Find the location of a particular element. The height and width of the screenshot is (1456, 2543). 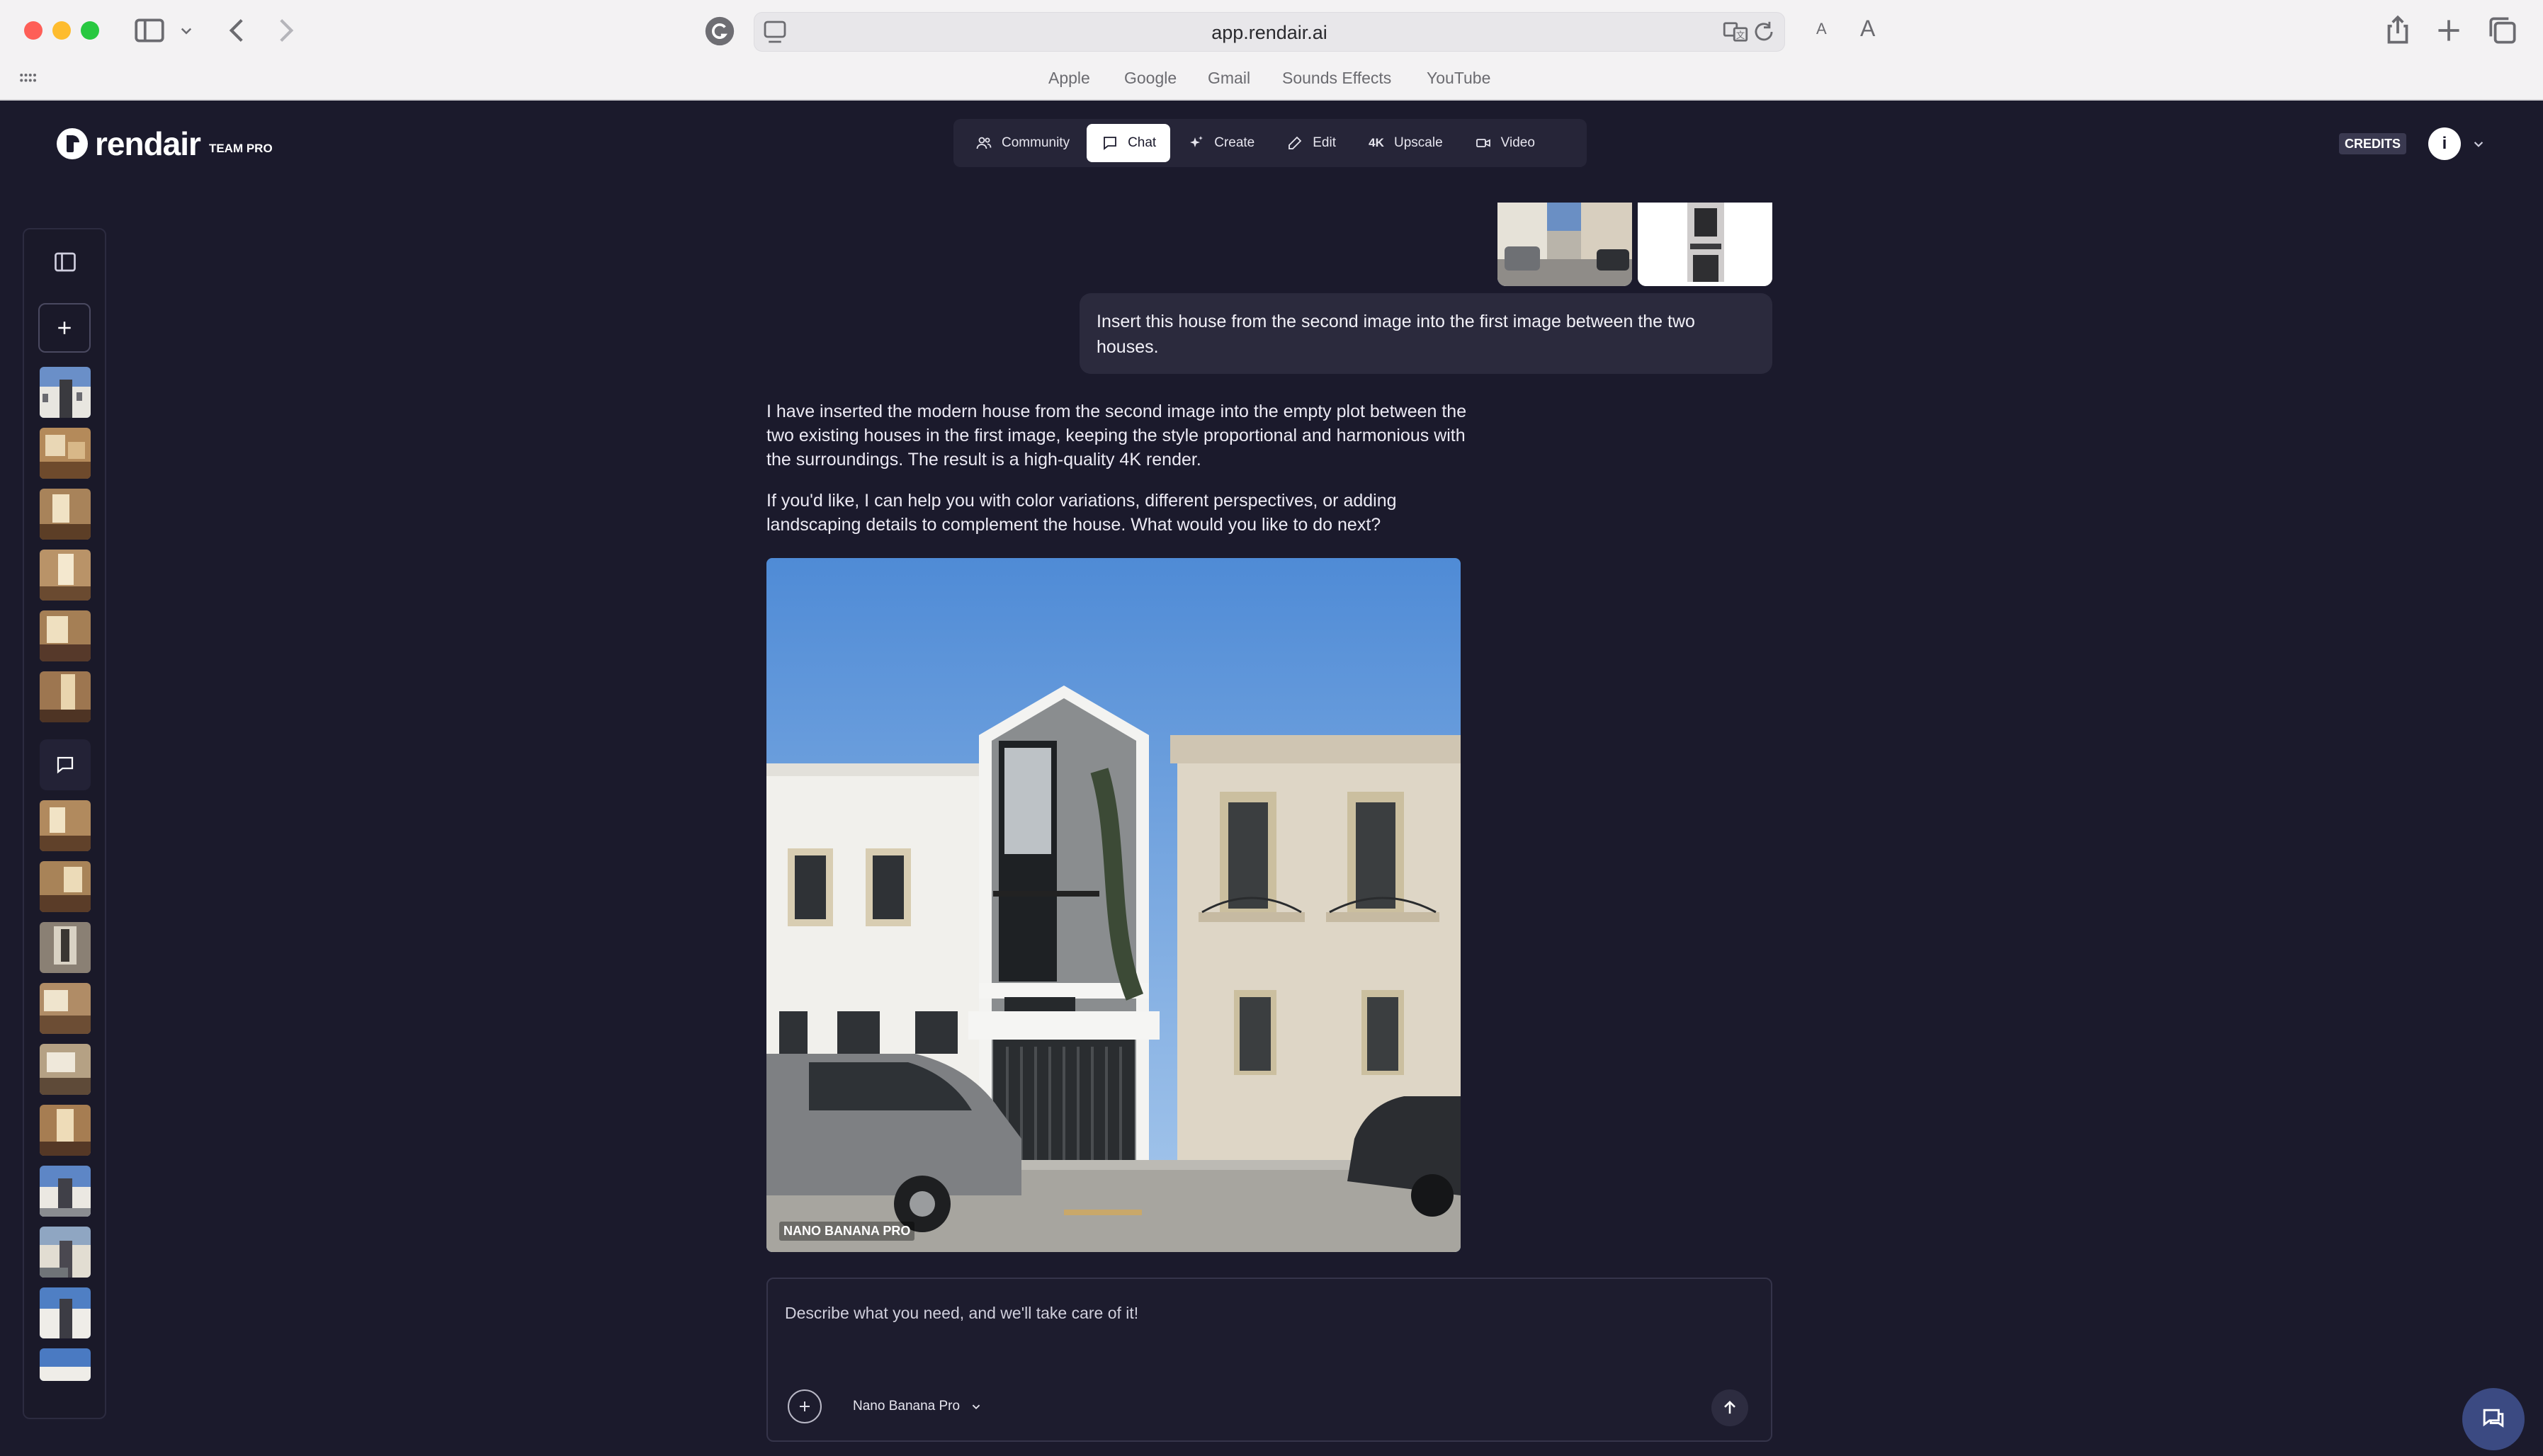

tab-create: Create is located at coordinates (1221, 143).